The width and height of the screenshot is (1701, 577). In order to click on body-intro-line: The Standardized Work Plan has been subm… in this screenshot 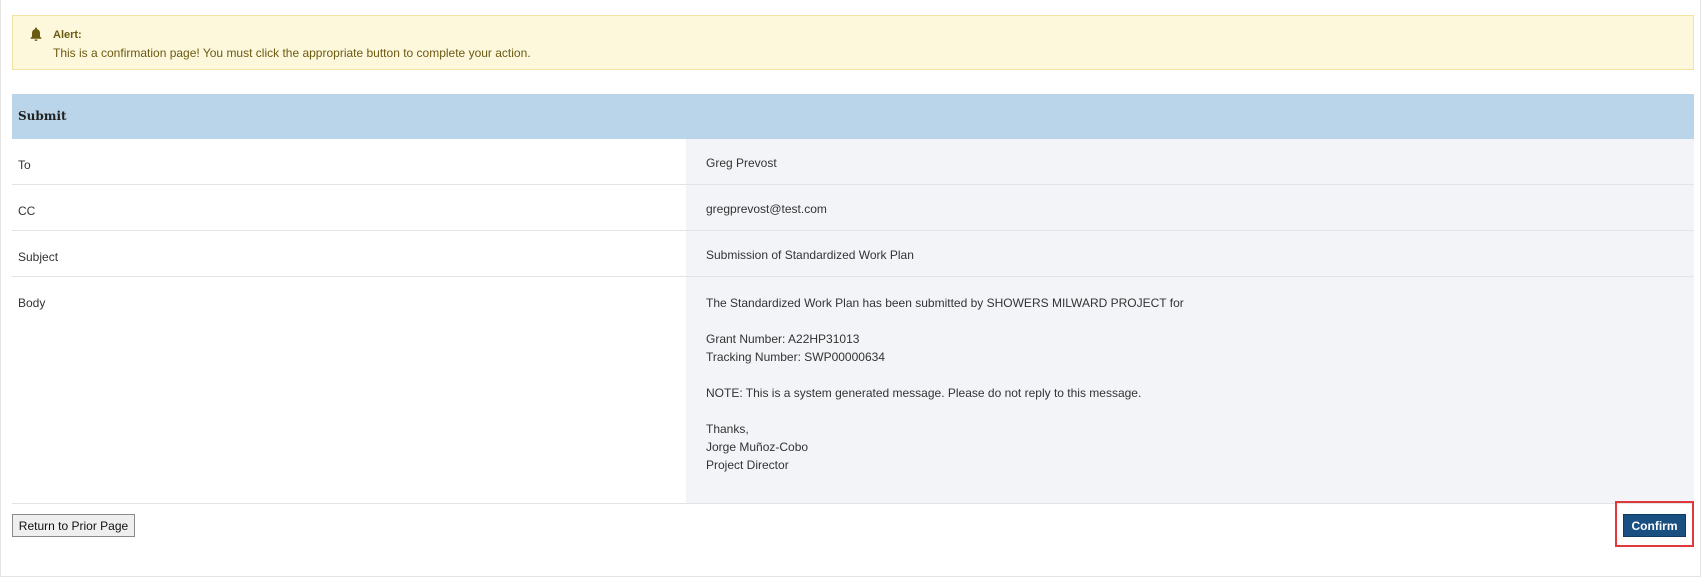, I will do `click(945, 303)`.